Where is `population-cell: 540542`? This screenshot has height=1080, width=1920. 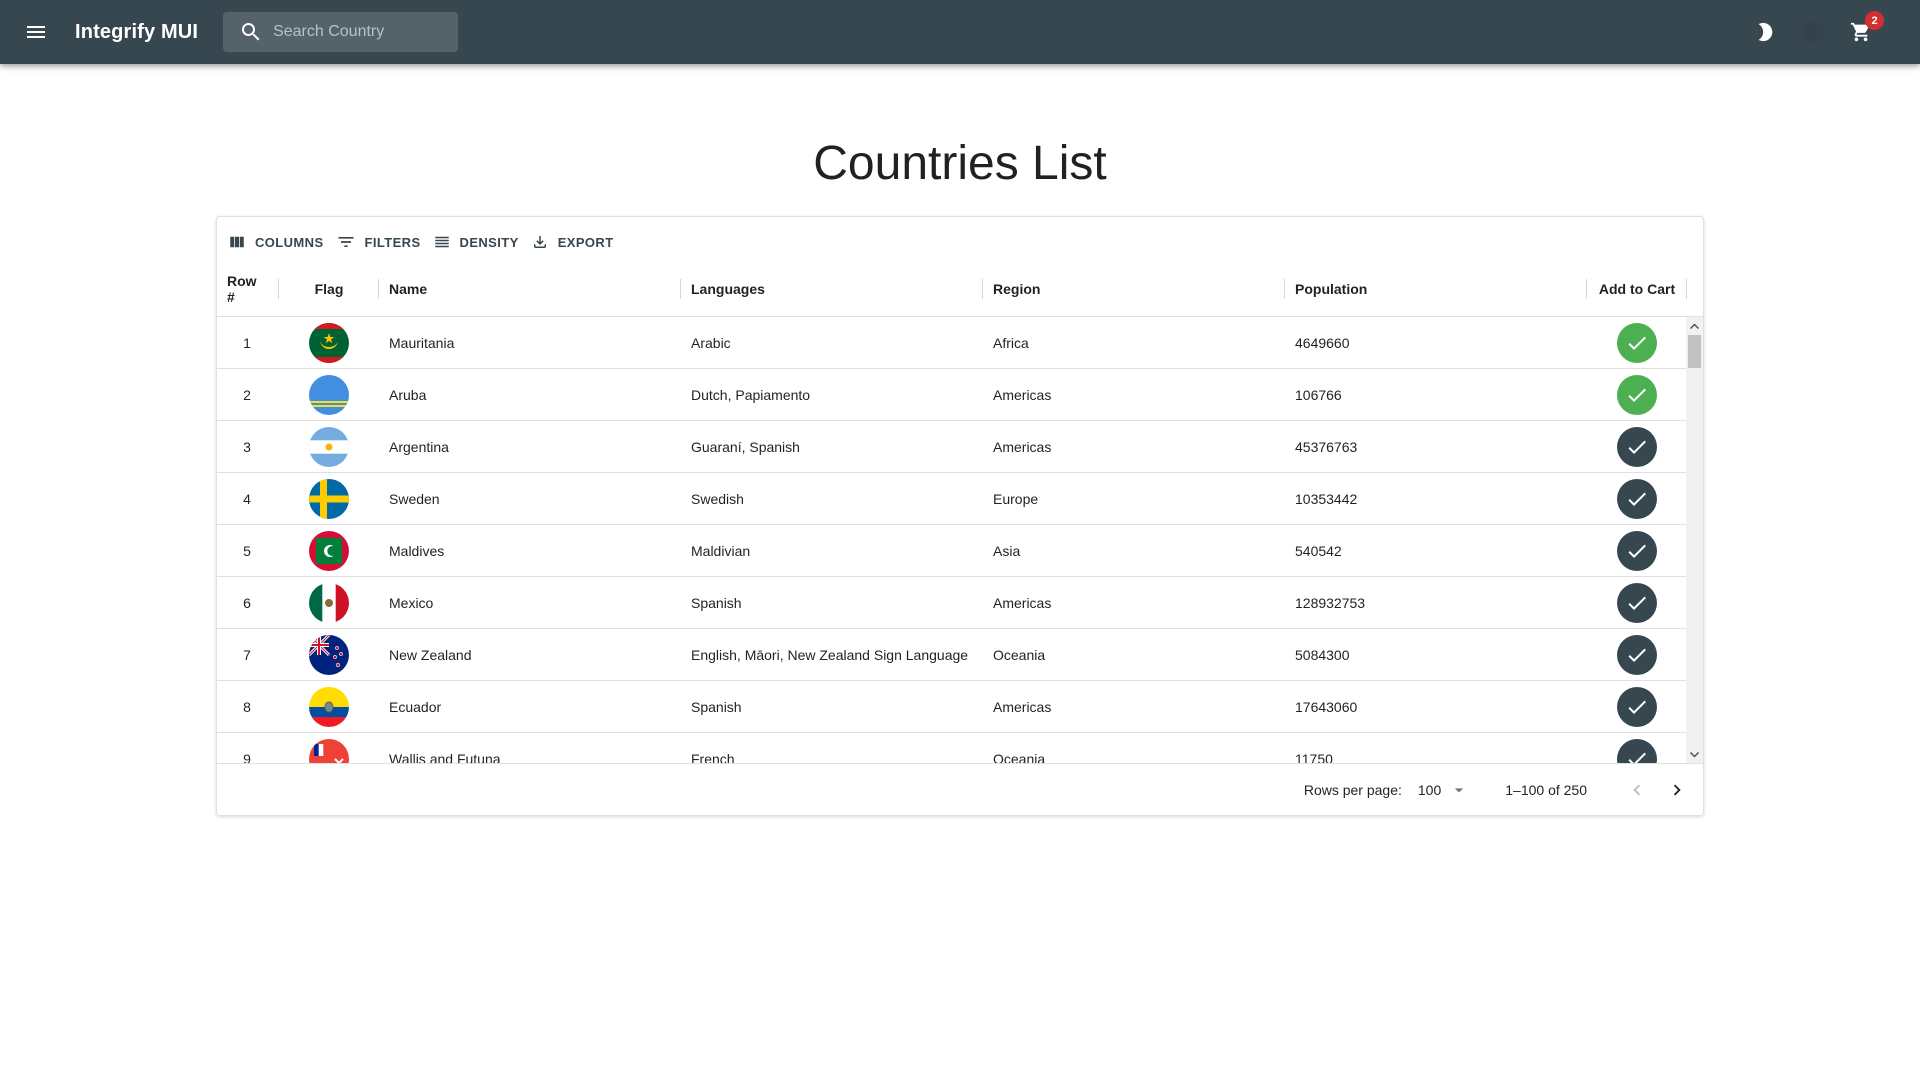
population-cell: 540542 is located at coordinates (1318, 551).